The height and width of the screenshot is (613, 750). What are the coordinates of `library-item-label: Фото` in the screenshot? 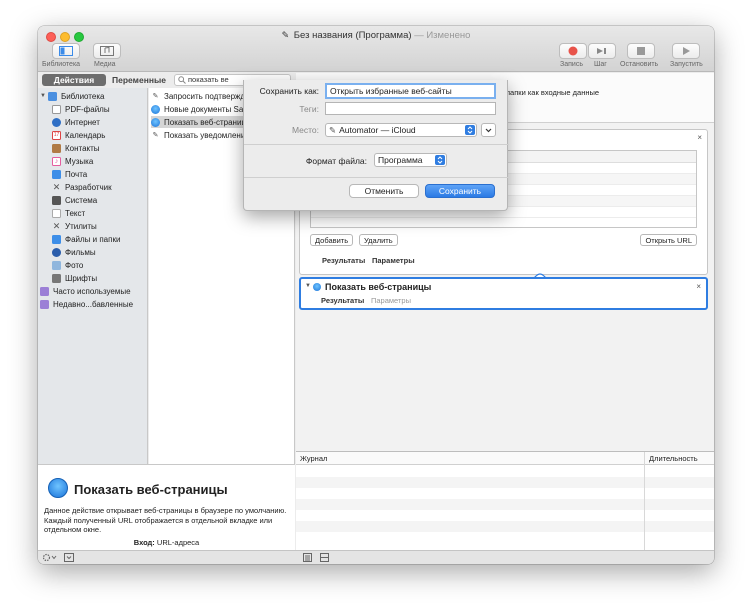 It's located at (74, 265).